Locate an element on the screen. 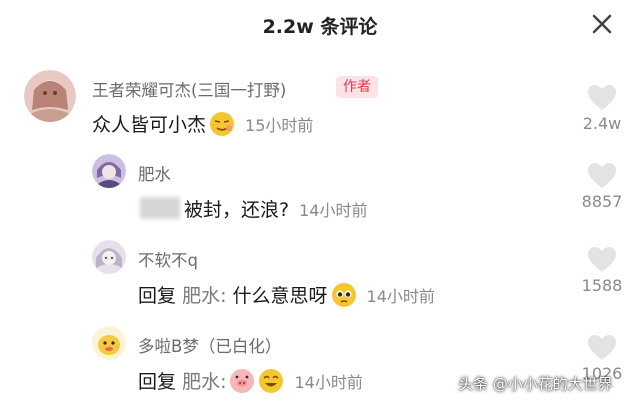  censored-text is located at coordinates (160, 208).